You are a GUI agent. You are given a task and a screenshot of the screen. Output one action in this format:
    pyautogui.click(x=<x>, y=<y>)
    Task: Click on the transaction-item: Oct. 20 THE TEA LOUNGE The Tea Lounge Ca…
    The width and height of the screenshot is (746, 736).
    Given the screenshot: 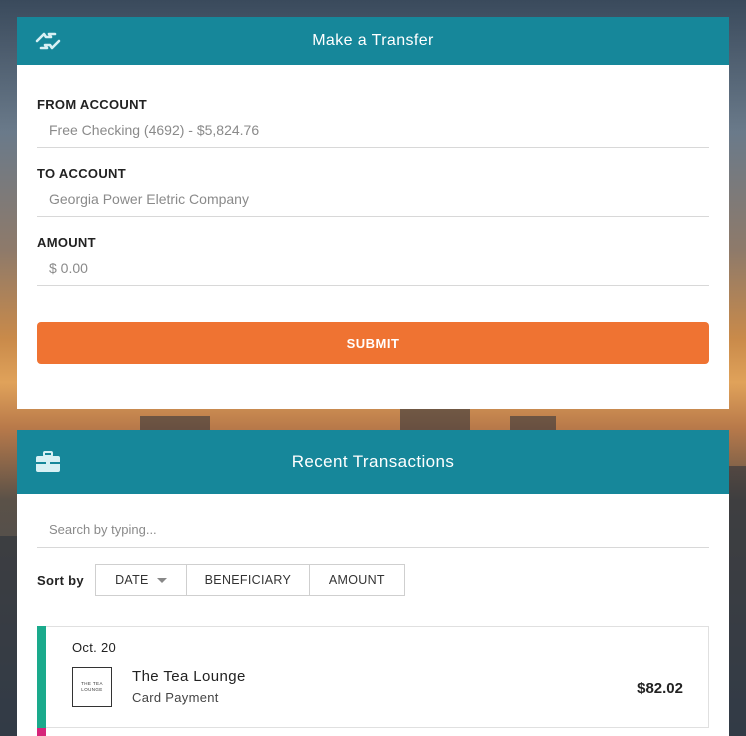 What is the action you would take?
    pyautogui.click(x=373, y=677)
    